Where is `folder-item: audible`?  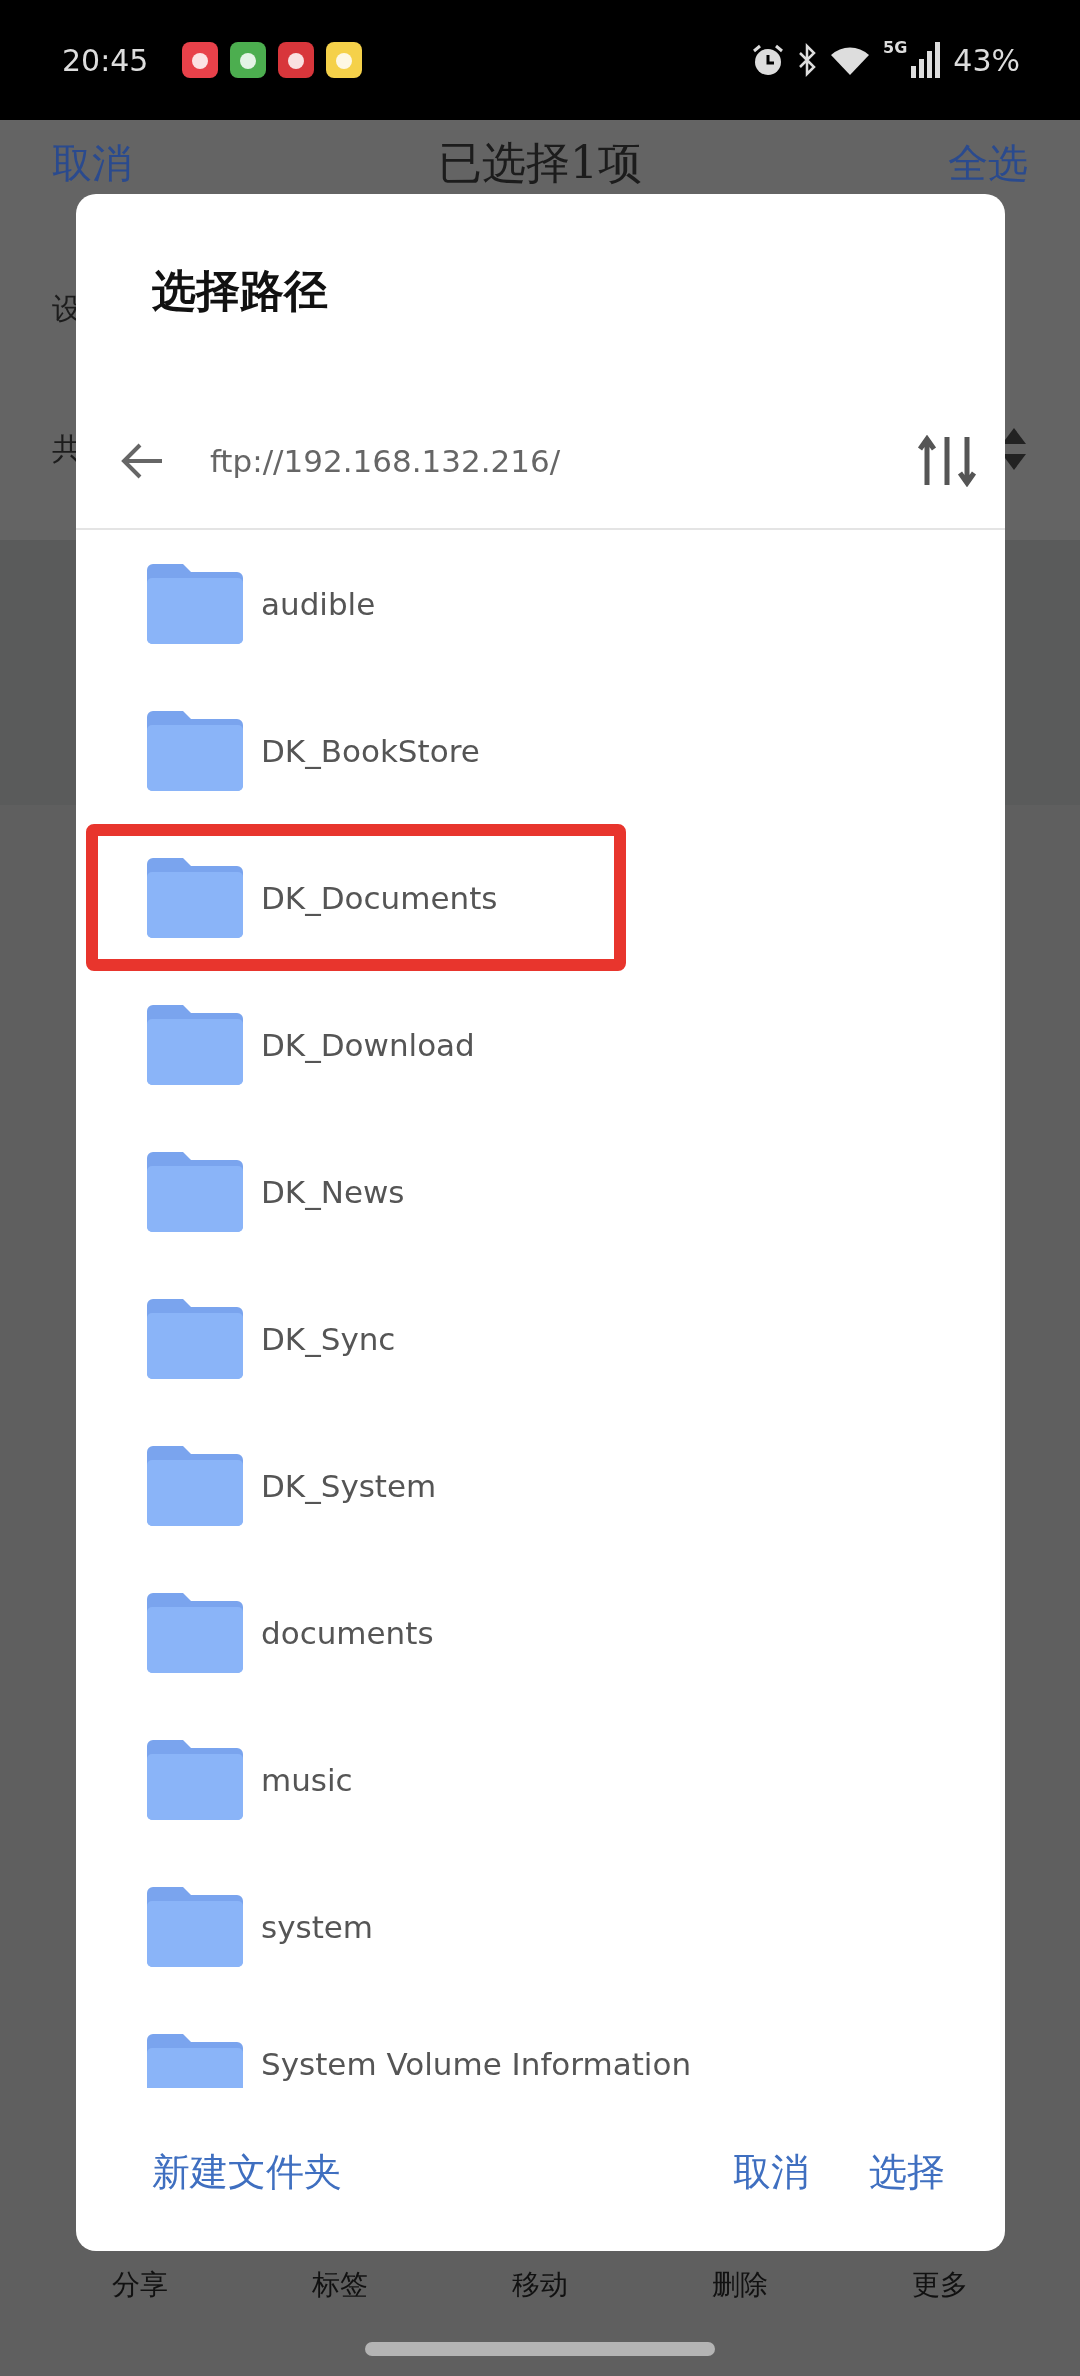 folder-item: audible is located at coordinates (356, 603).